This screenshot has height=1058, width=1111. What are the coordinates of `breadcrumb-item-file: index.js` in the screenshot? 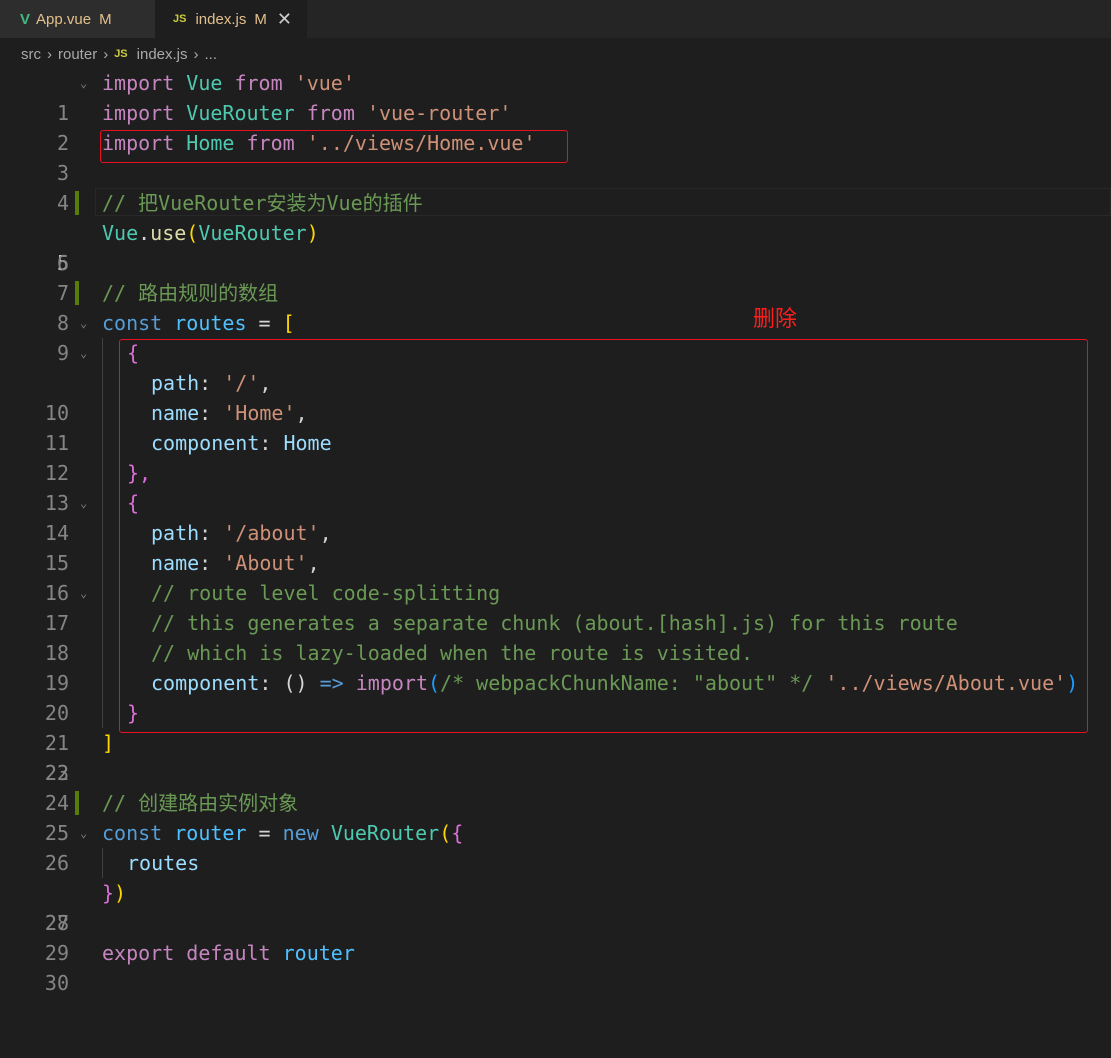 It's located at (162, 54).